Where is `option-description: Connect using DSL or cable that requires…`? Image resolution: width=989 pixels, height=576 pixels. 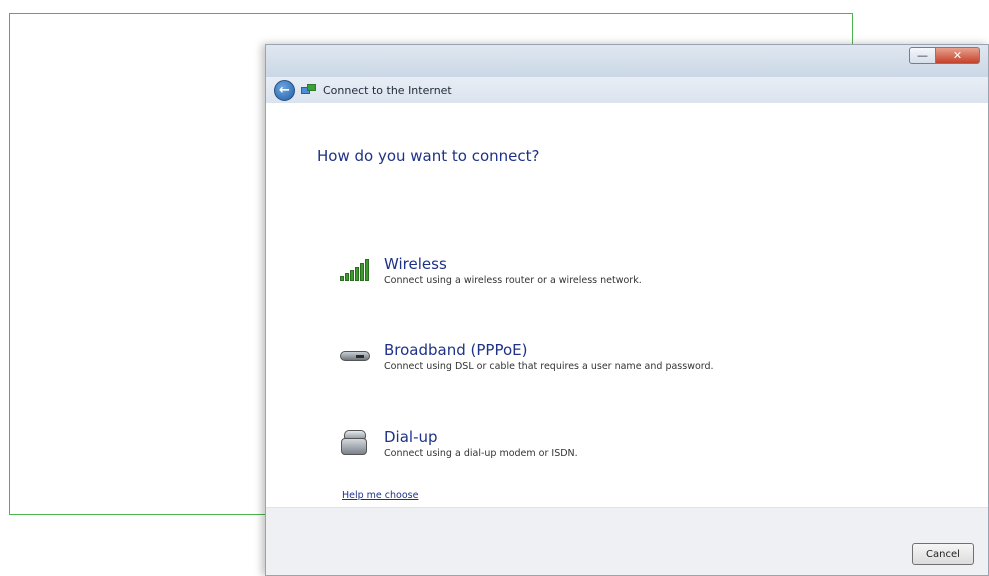 option-description: Connect using DSL or cable that requires… is located at coordinates (549, 366).